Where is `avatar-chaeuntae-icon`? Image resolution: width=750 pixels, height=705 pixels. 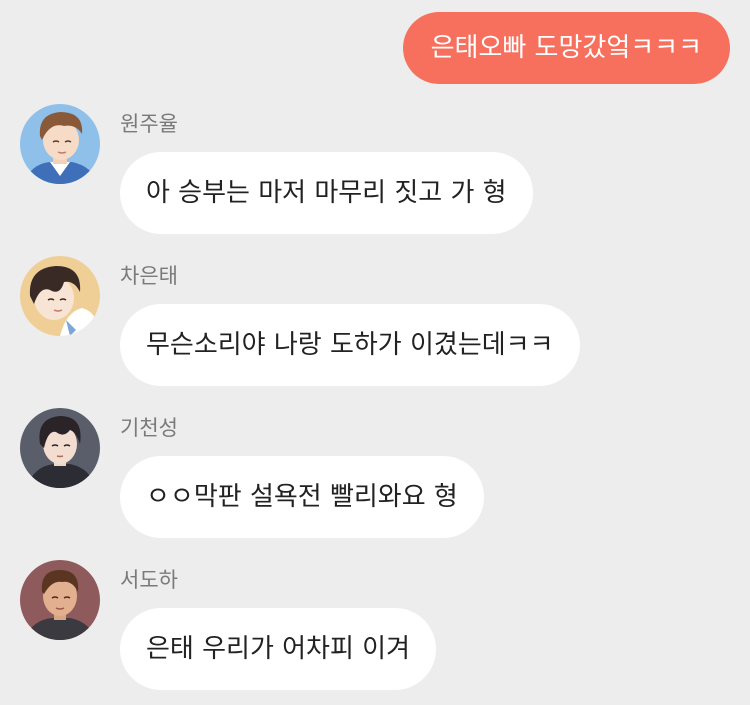
avatar-chaeuntae-icon is located at coordinates (60, 296).